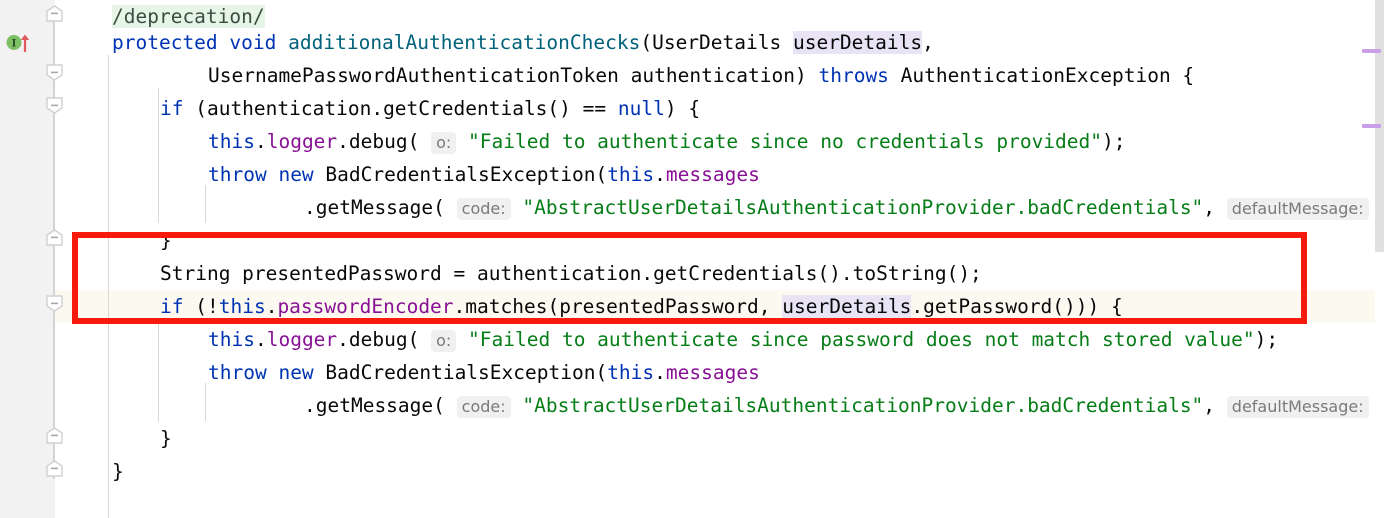 This screenshot has width=1384, height=518. I want to click on fold-marker-method-body-icon, so click(54, 72).